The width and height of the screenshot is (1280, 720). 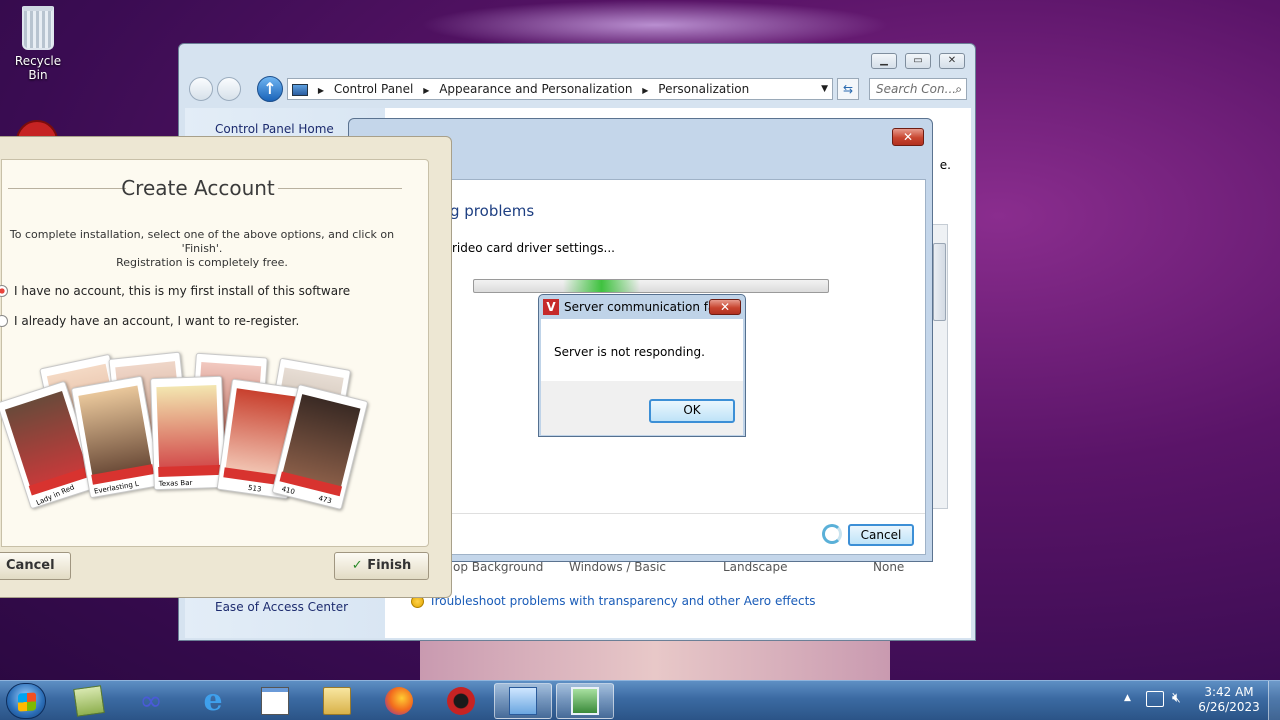 I want to click on notepad-icon, so click(x=275, y=701).